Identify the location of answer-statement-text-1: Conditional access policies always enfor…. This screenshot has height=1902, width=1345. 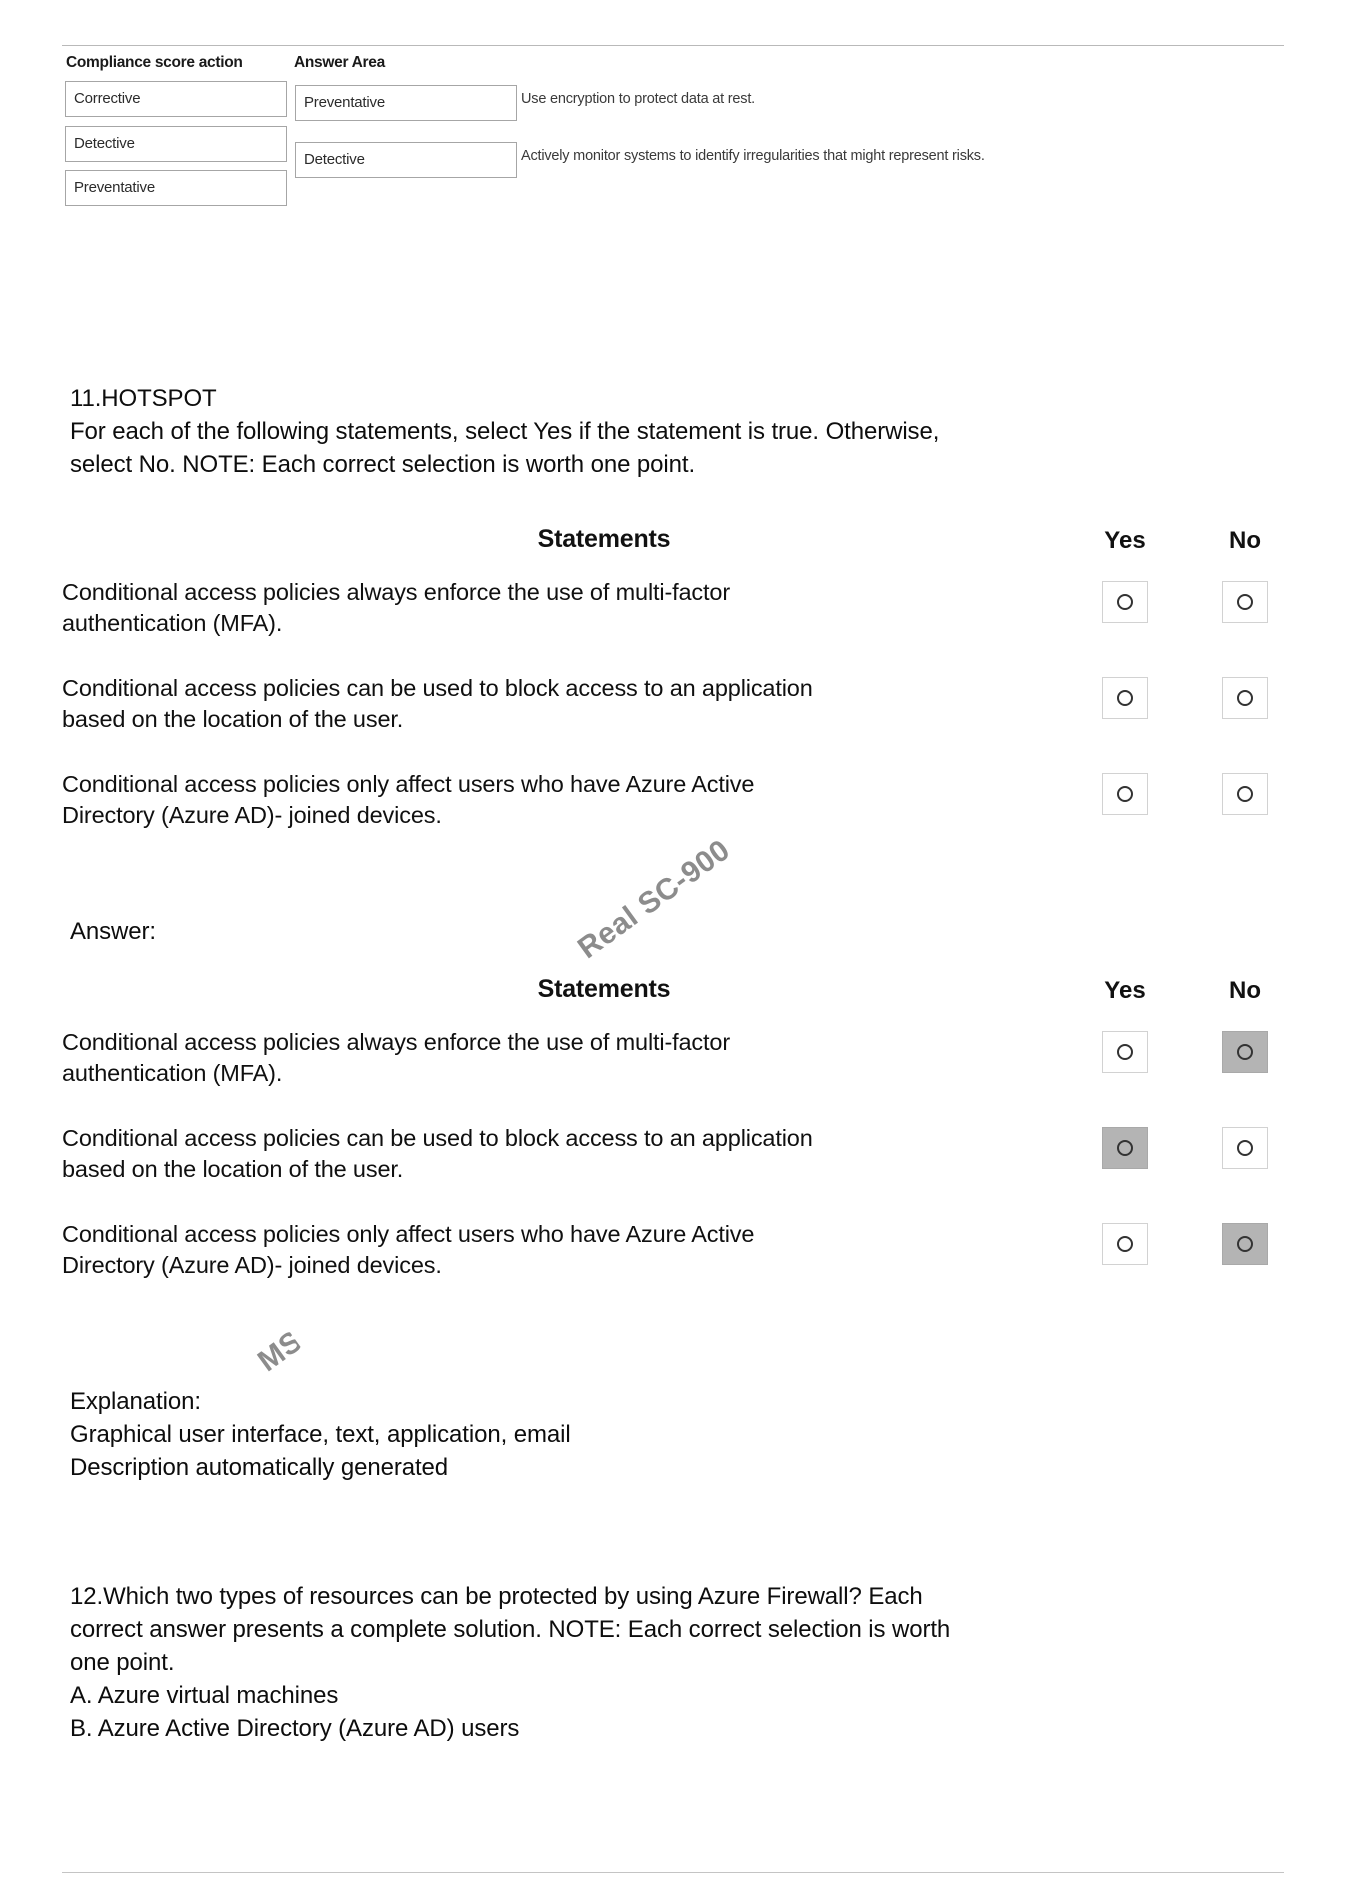
(554, 1058).